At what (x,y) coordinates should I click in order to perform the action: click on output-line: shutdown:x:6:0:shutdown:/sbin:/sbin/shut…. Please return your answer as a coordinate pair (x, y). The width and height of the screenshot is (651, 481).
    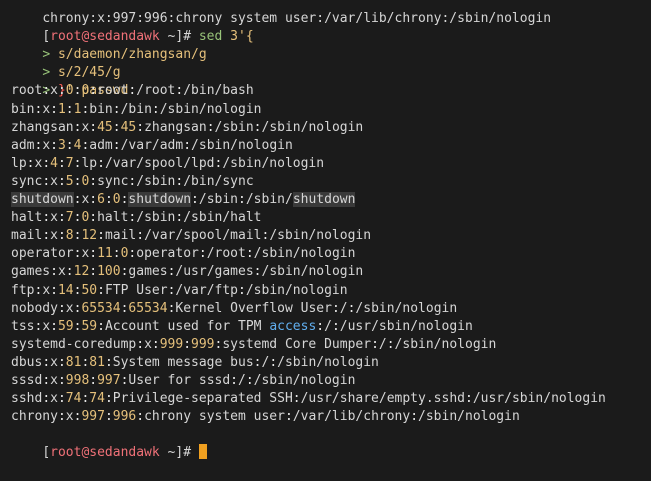
    Looking at the image, I should click on (183, 200).